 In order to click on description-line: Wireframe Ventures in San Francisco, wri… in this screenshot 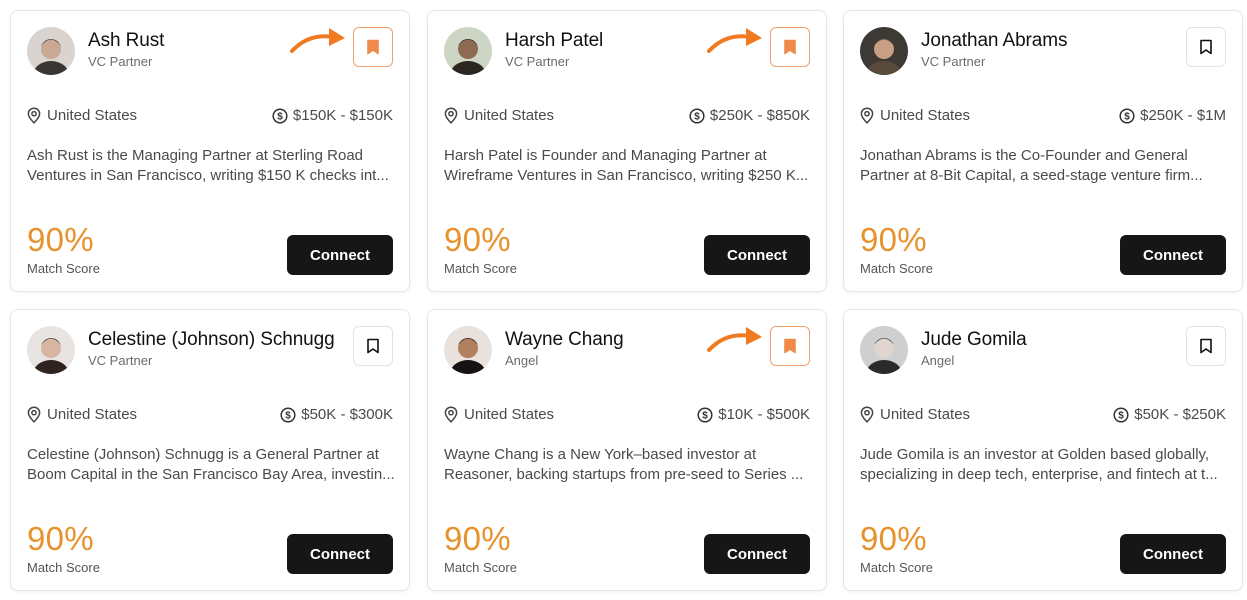, I will do `click(626, 175)`.